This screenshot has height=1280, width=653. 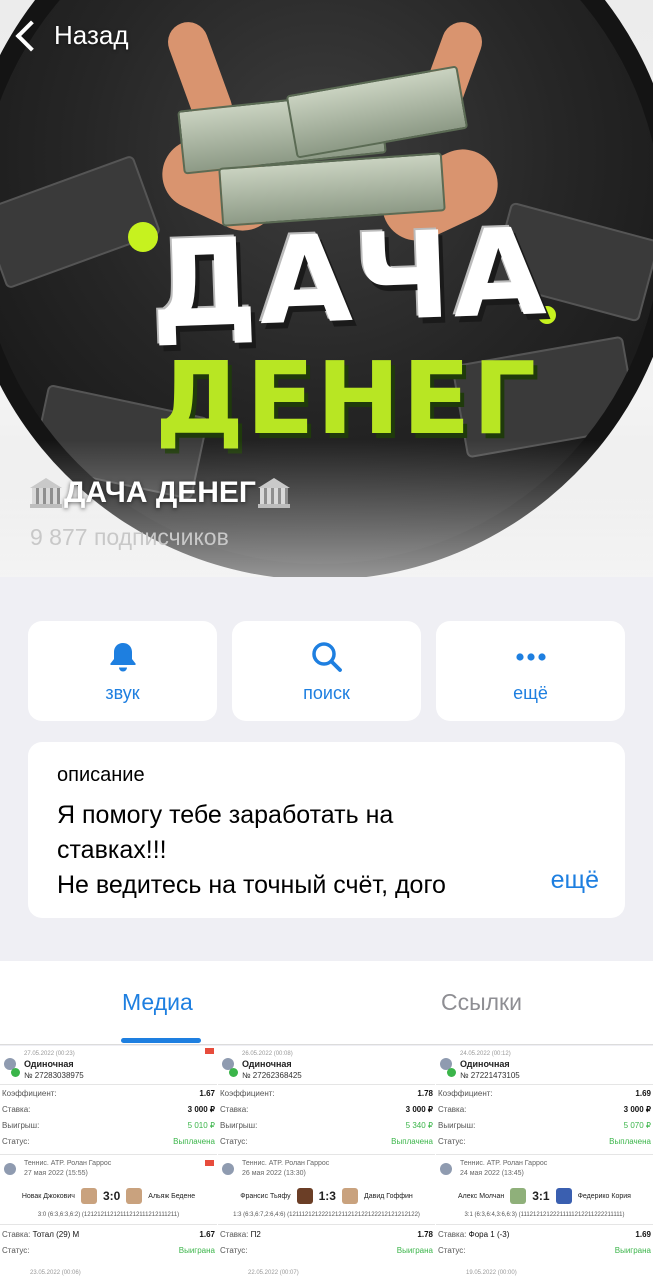 What do you see at coordinates (48, 1196) in the screenshot?
I see `player-1: Новак Джокович` at bounding box center [48, 1196].